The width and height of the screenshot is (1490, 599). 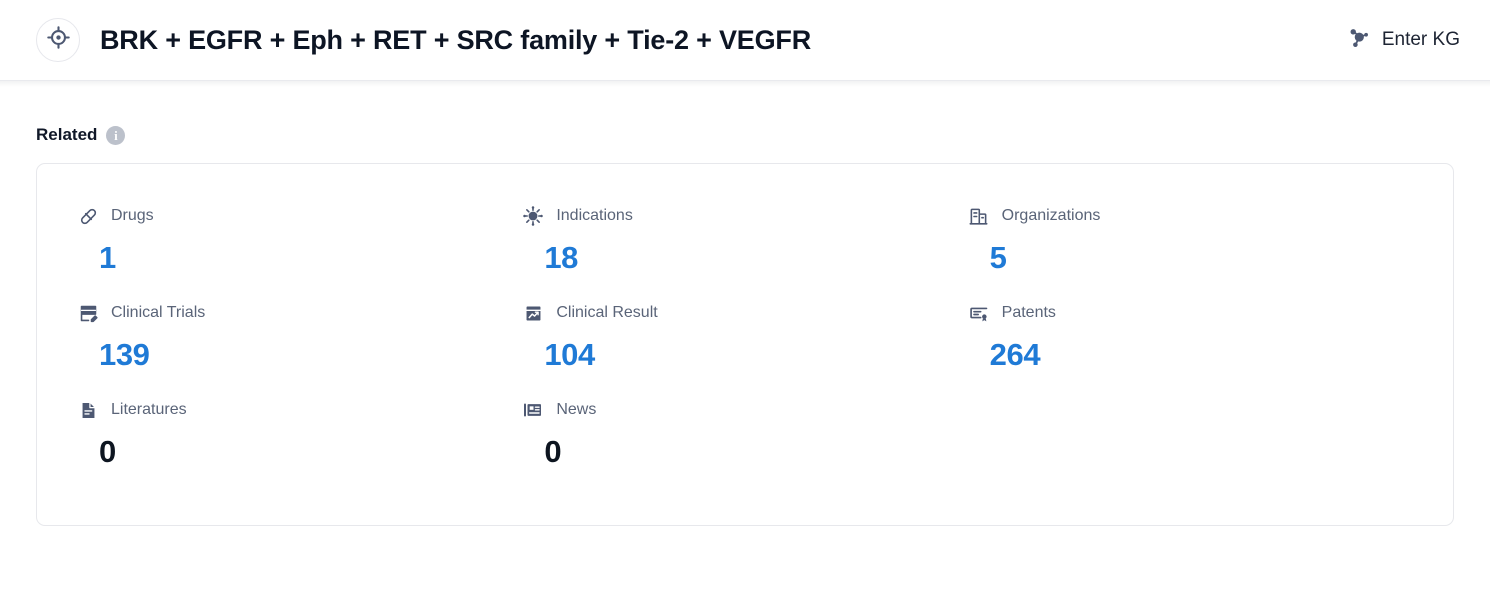 What do you see at coordinates (745, 122) in the screenshot?
I see `related-section-header: Related i` at bounding box center [745, 122].